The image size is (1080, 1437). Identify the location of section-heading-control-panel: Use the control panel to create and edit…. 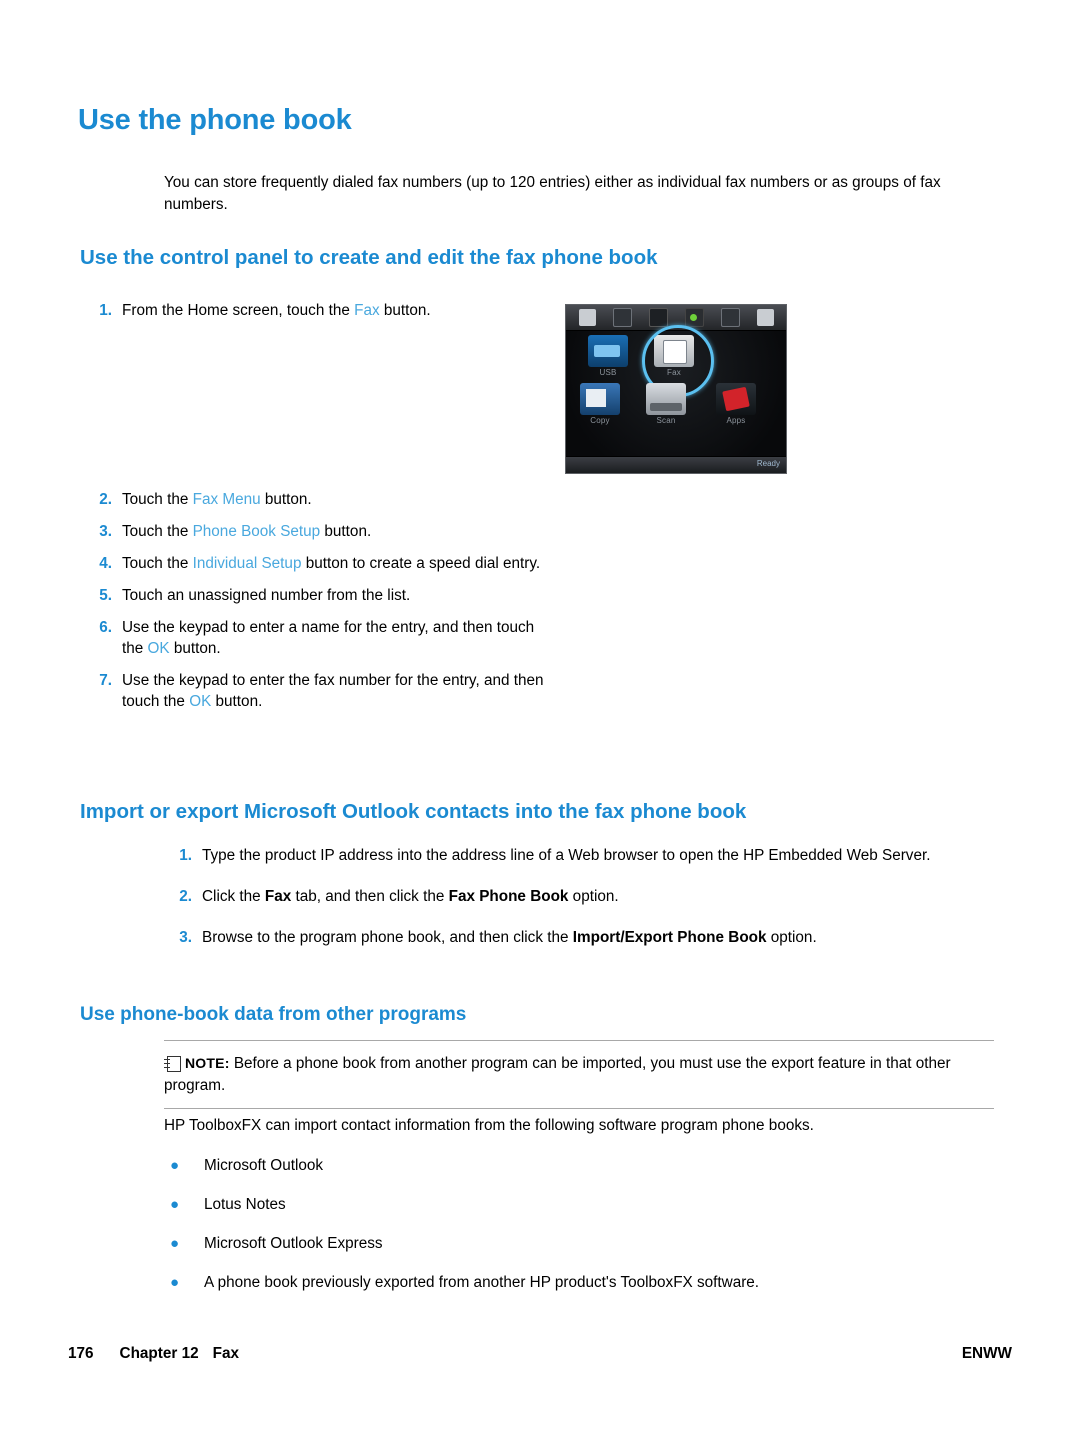
(540, 258).